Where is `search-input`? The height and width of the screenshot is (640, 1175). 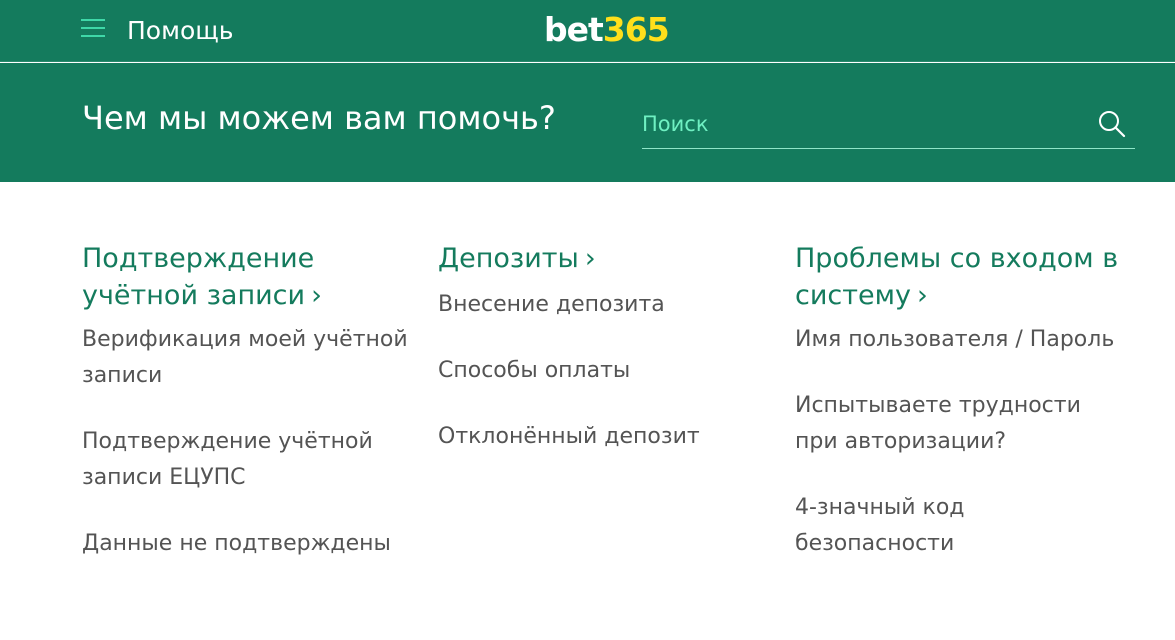
search-input is located at coordinates (862, 124).